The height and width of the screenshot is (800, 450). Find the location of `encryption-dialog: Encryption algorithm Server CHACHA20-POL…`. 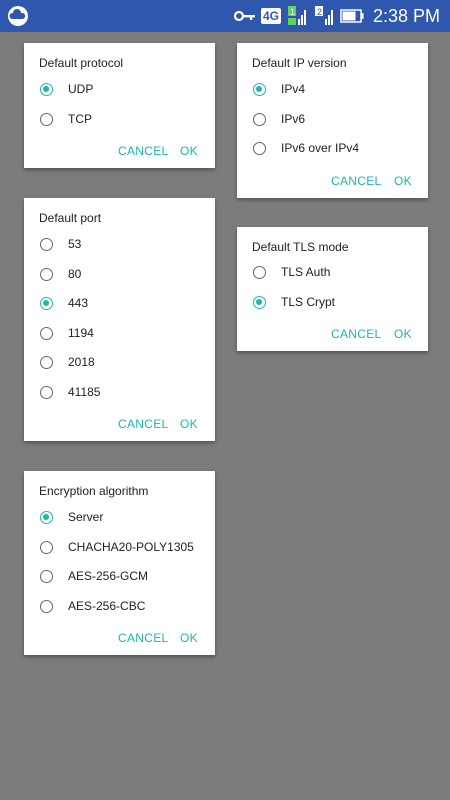

encryption-dialog: Encryption algorithm Server CHACHA20-POL… is located at coordinates (119, 563).